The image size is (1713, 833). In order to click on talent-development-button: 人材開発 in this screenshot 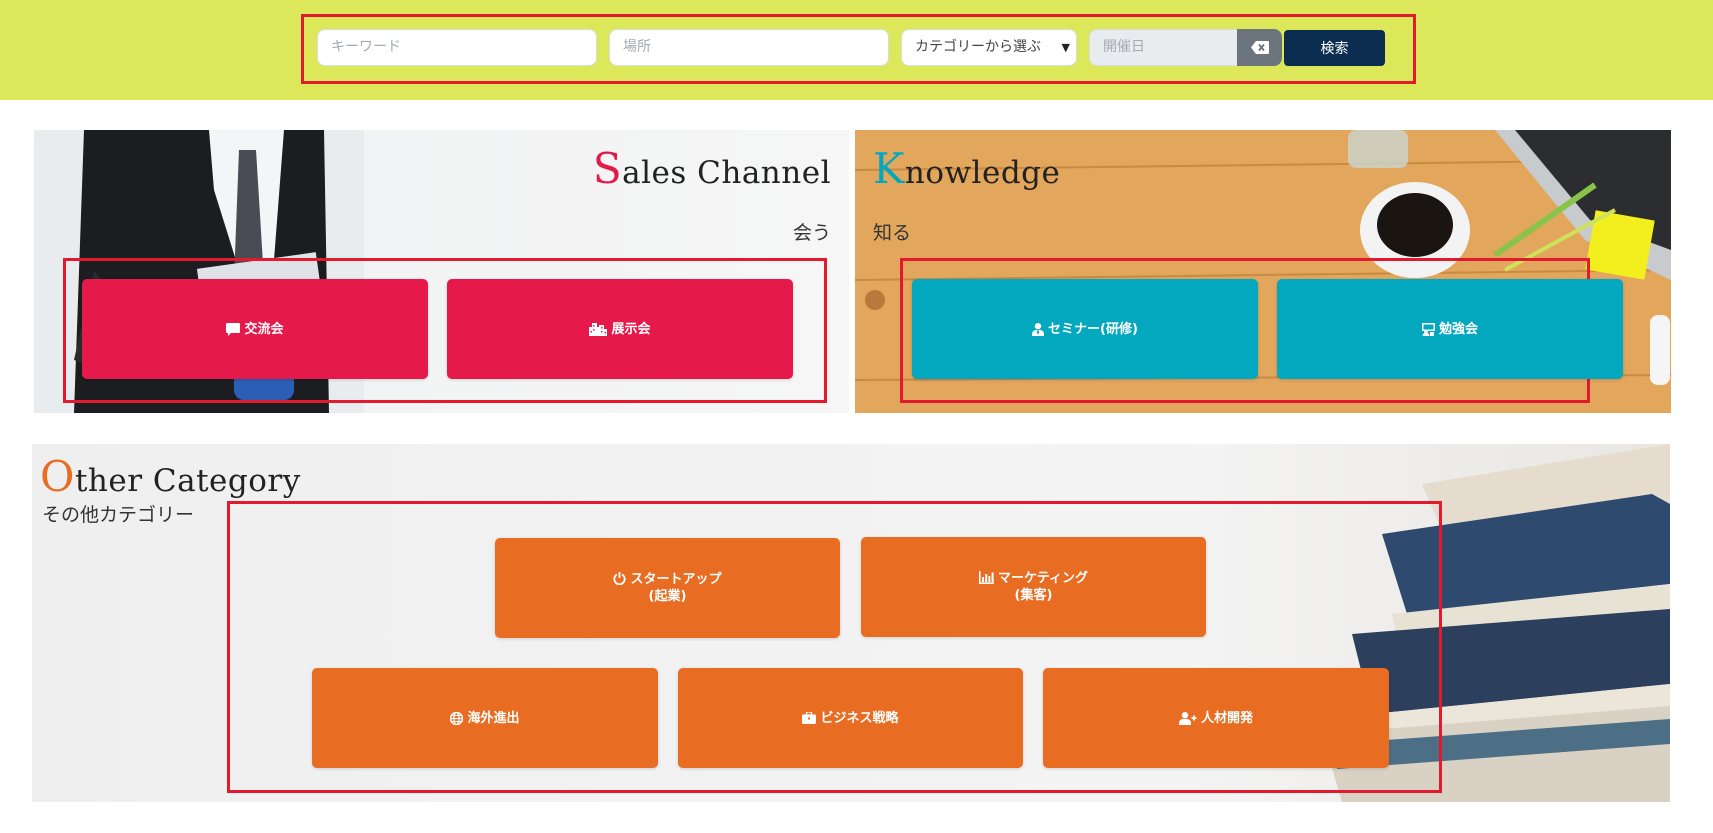, I will do `click(1216, 718)`.